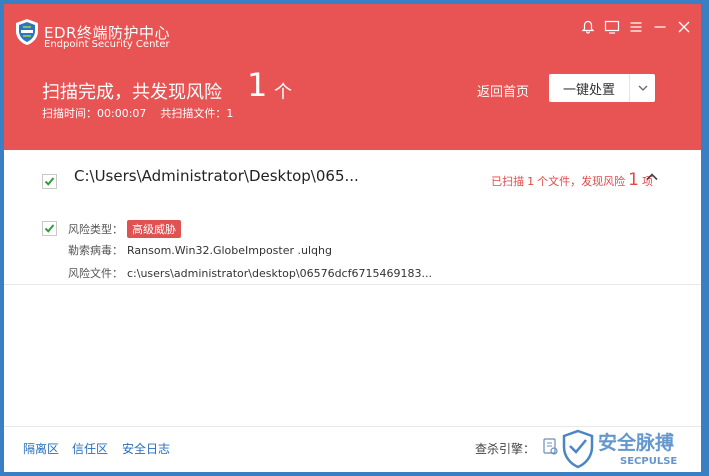 The image size is (709, 476). I want to click on chevron-down-icon, so click(642, 88).